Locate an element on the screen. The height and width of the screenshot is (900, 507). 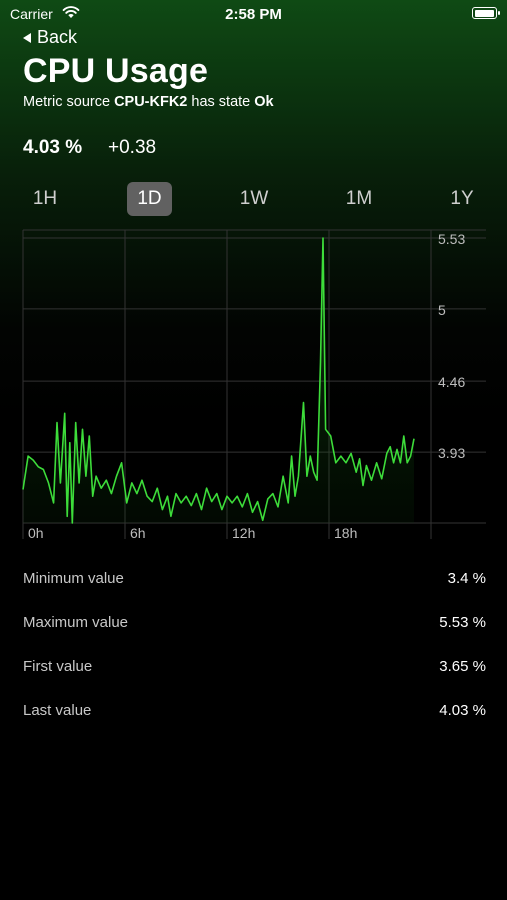
y-tick-label: 5.53 is located at coordinates (451, 239).